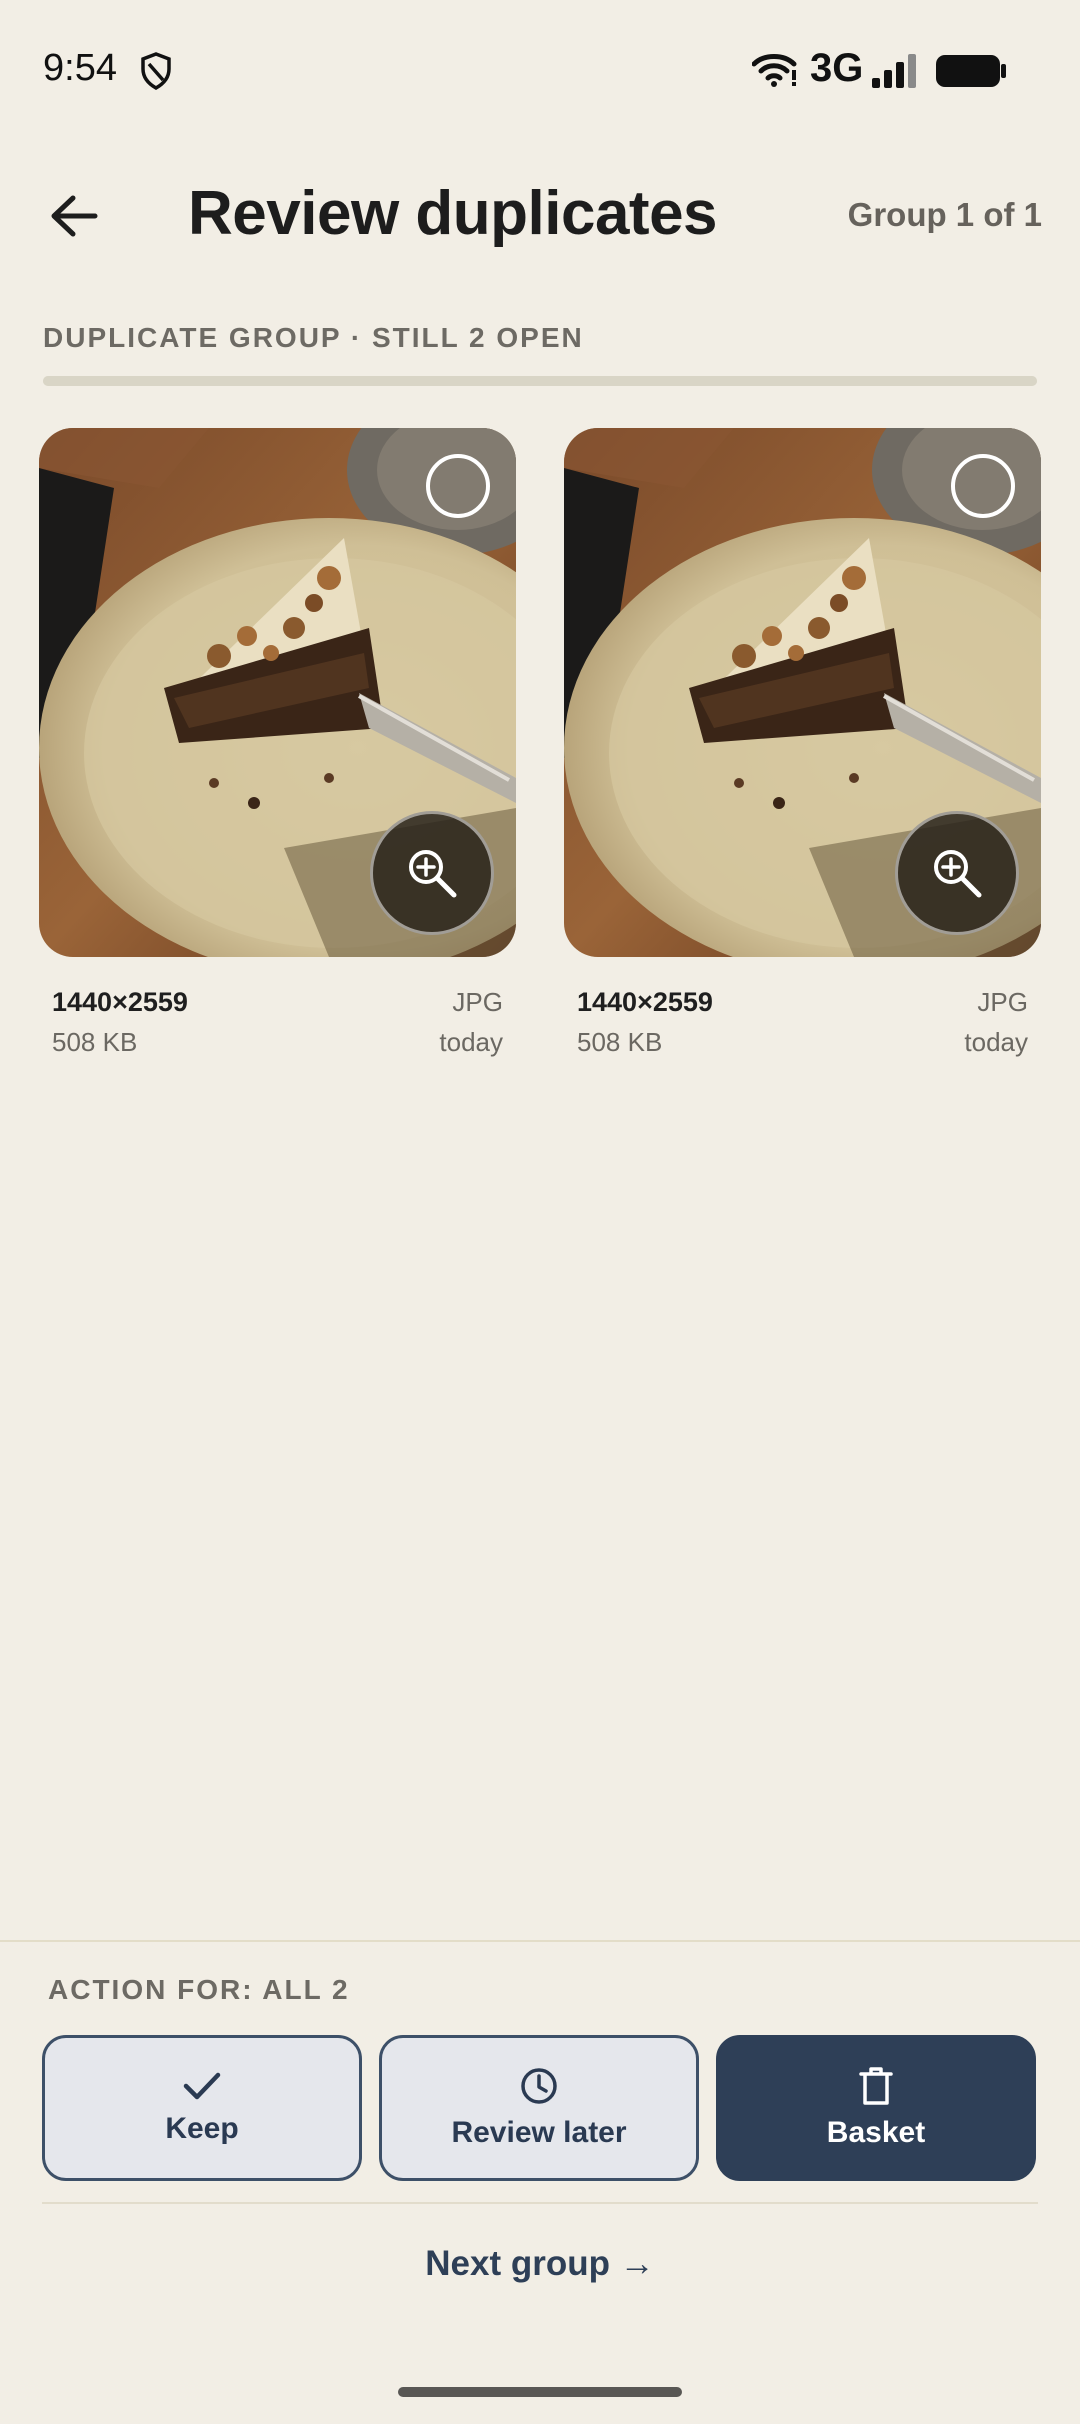 The width and height of the screenshot is (1080, 2424). Describe the element at coordinates (202, 2108) in the screenshot. I see `keep-button: Keep` at that location.